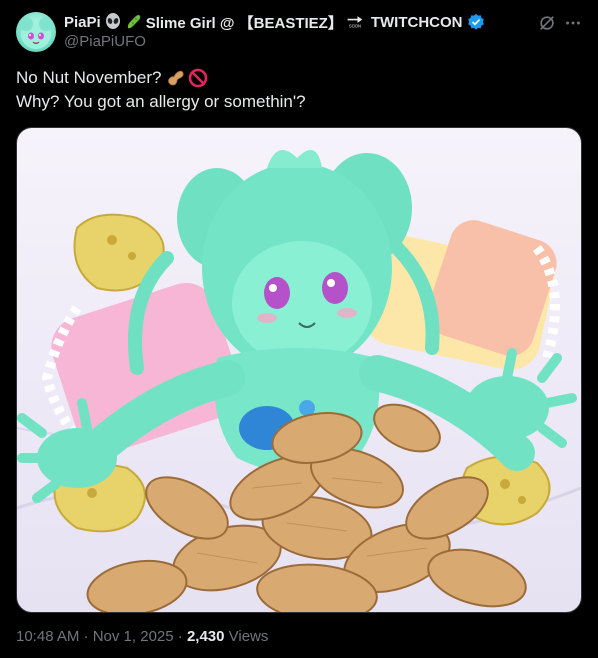 Image resolution: width=598 pixels, height=658 pixels. I want to click on grok-button, so click(547, 23).